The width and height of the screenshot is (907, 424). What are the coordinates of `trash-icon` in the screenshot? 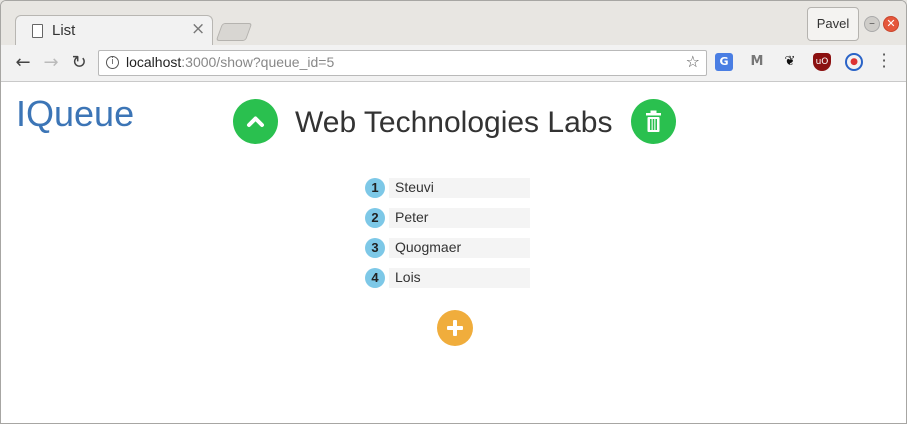 It's located at (653, 121).